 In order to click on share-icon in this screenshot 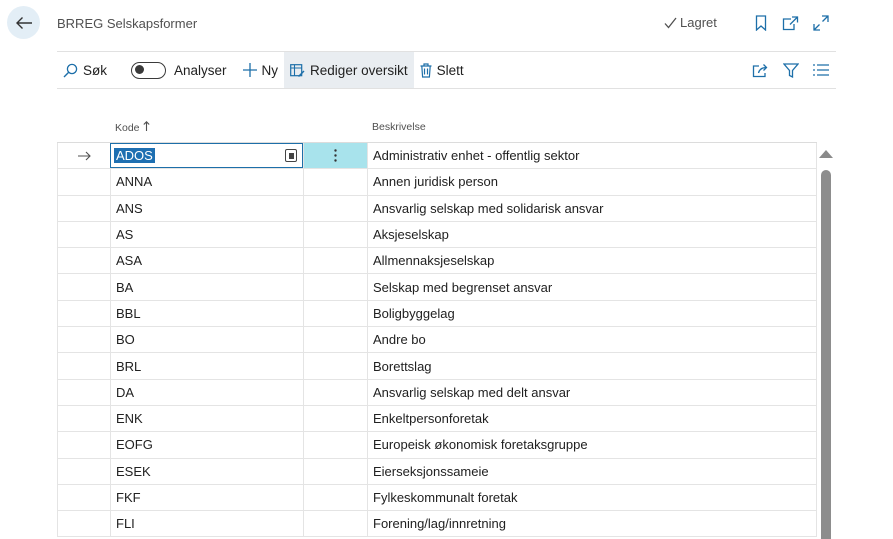, I will do `click(760, 70)`.